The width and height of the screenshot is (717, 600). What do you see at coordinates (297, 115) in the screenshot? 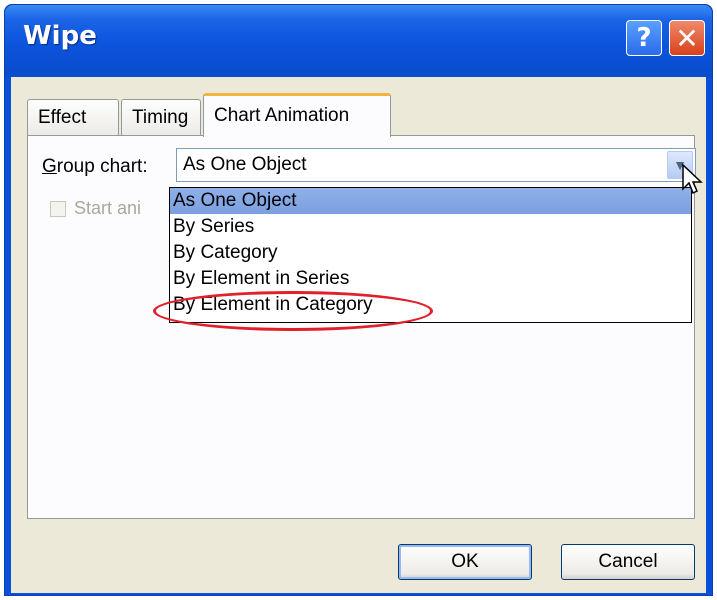
I see `tab-chart-animation: Chart Animation` at bounding box center [297, 115].